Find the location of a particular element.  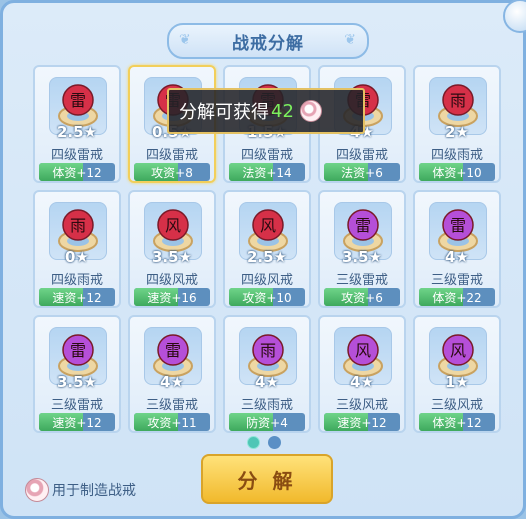

panel-title-bar: ❦ 战戒分解 ❦ is located at coordinates (268, 41).